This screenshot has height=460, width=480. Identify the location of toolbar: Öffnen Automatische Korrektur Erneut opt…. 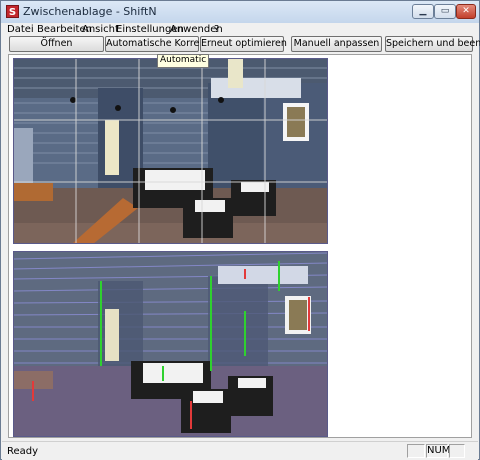
(240, 43).